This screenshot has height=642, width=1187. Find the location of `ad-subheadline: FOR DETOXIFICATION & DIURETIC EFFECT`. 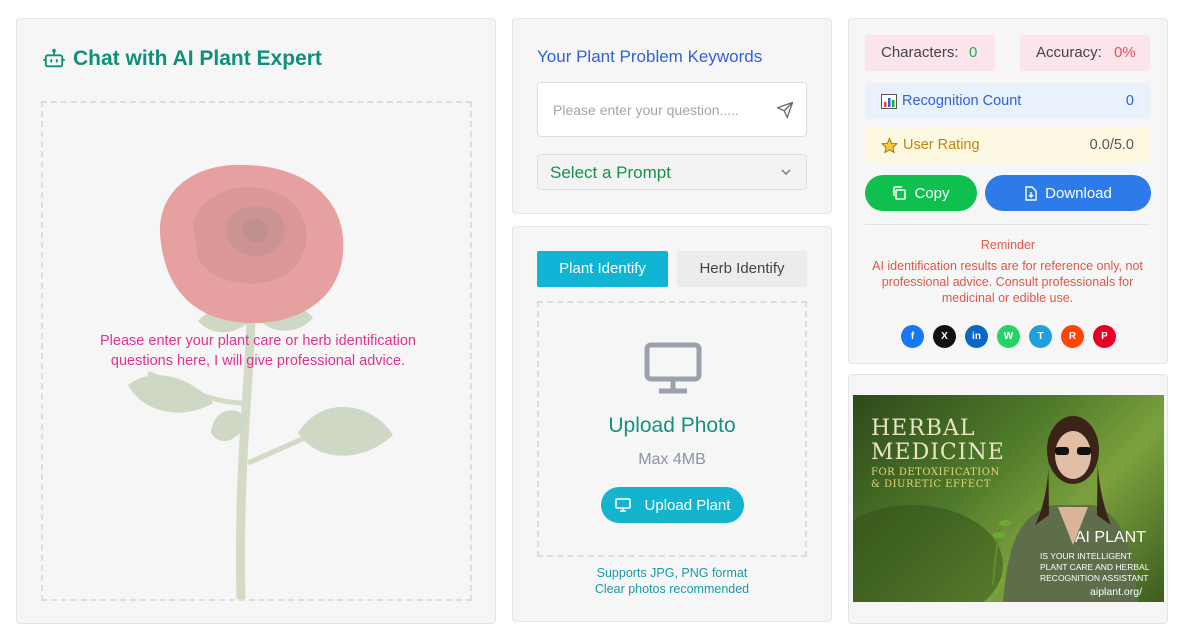

ad-subheadline: FOR DETOXIFICATION & DIURETIC EFFECT is located at coordinates (935, 479).